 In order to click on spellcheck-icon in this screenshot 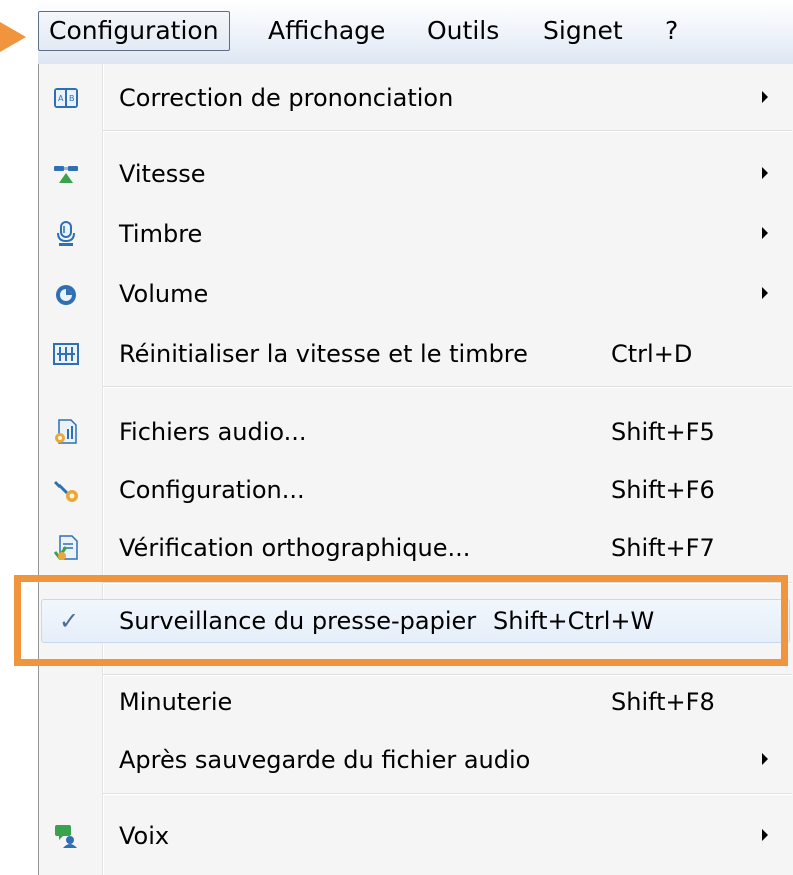, I will do `click(65, 547)`.